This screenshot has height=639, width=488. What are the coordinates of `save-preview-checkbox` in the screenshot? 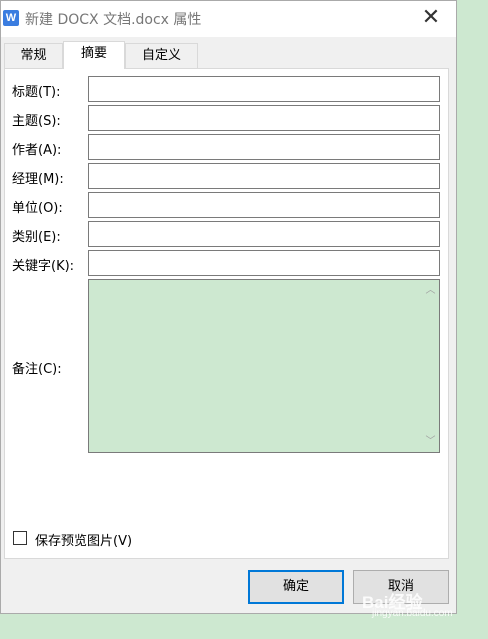 It's located at (20, 538).